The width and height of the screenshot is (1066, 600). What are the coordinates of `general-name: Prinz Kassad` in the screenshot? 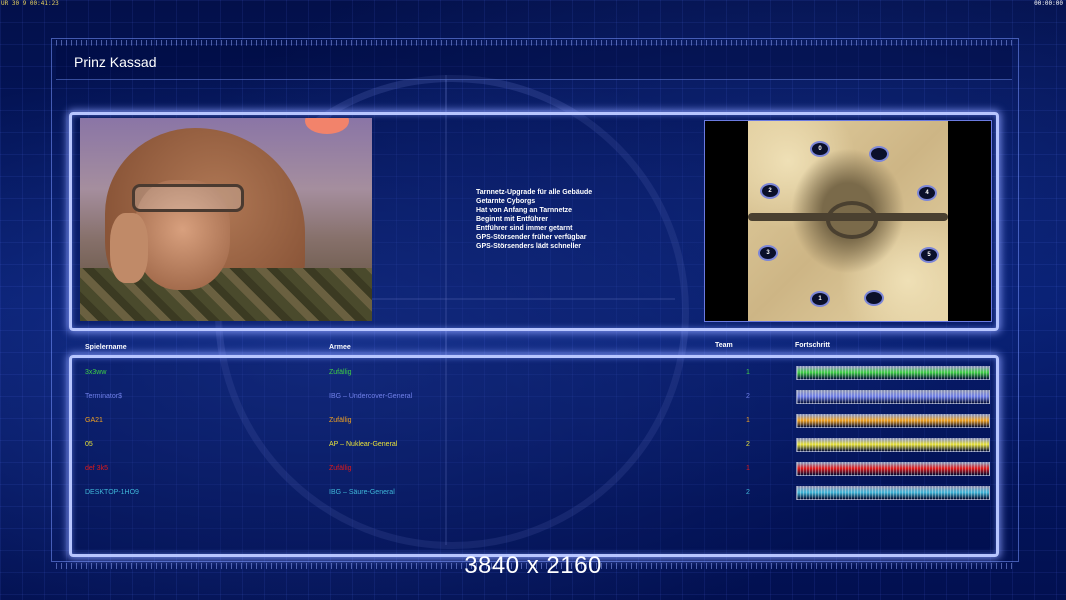 It's located at (115, 62).